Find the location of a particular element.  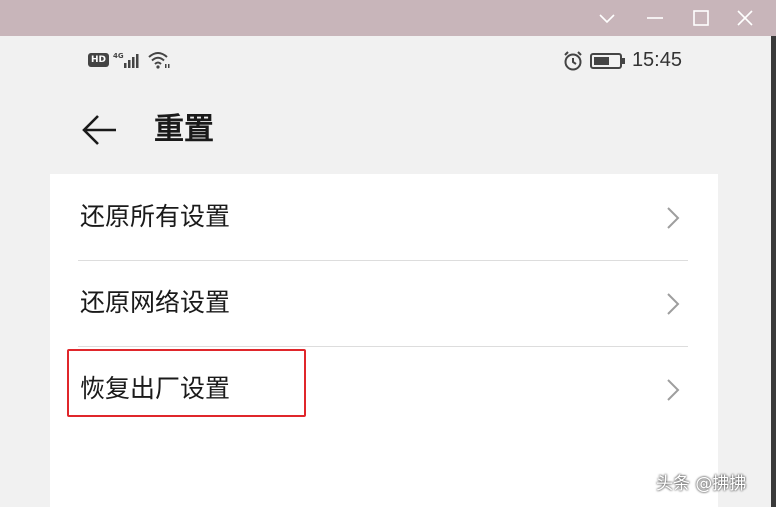

dropdown-button is located at coordinates (607, 18).